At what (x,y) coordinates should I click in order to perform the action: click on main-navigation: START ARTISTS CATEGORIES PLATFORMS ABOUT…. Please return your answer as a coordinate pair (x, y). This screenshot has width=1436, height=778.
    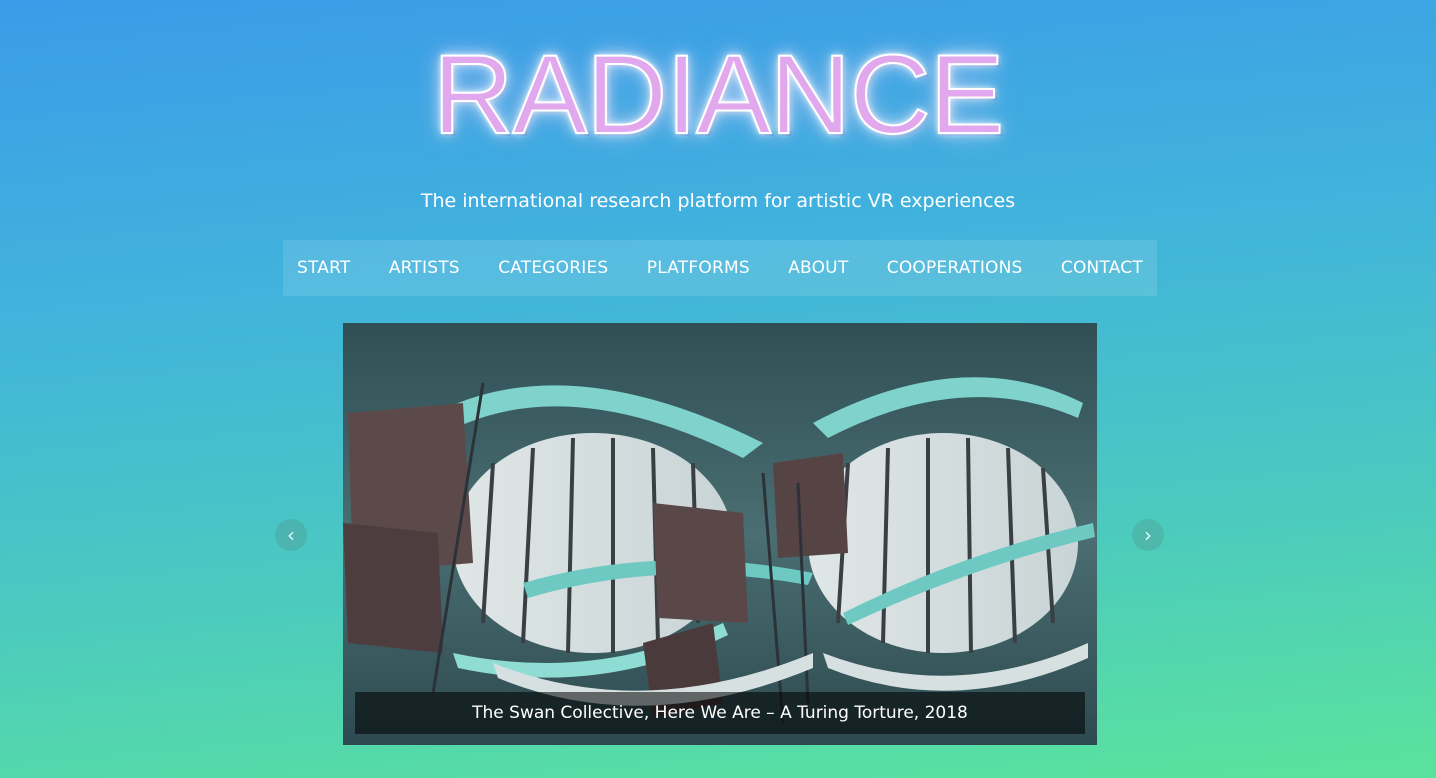
    Looking at the image, I should click on (720, 268).